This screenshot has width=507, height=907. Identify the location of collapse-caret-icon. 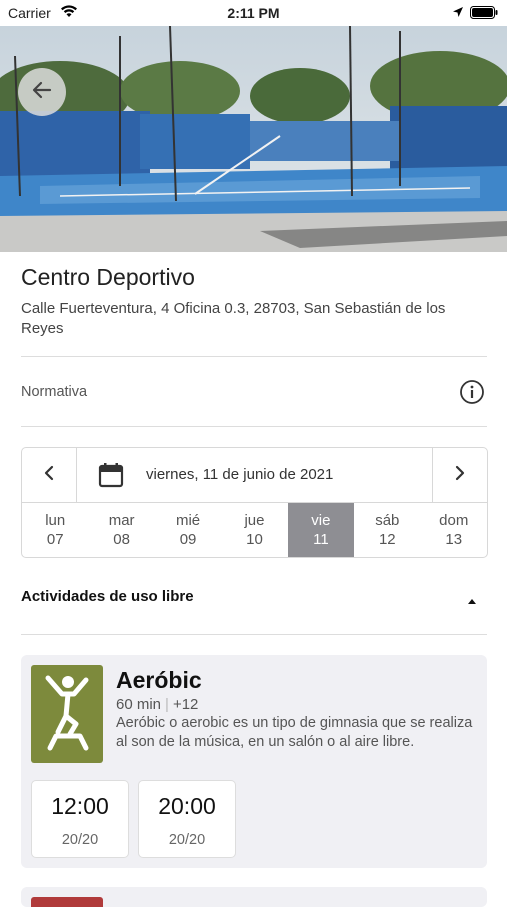
(472, 601).